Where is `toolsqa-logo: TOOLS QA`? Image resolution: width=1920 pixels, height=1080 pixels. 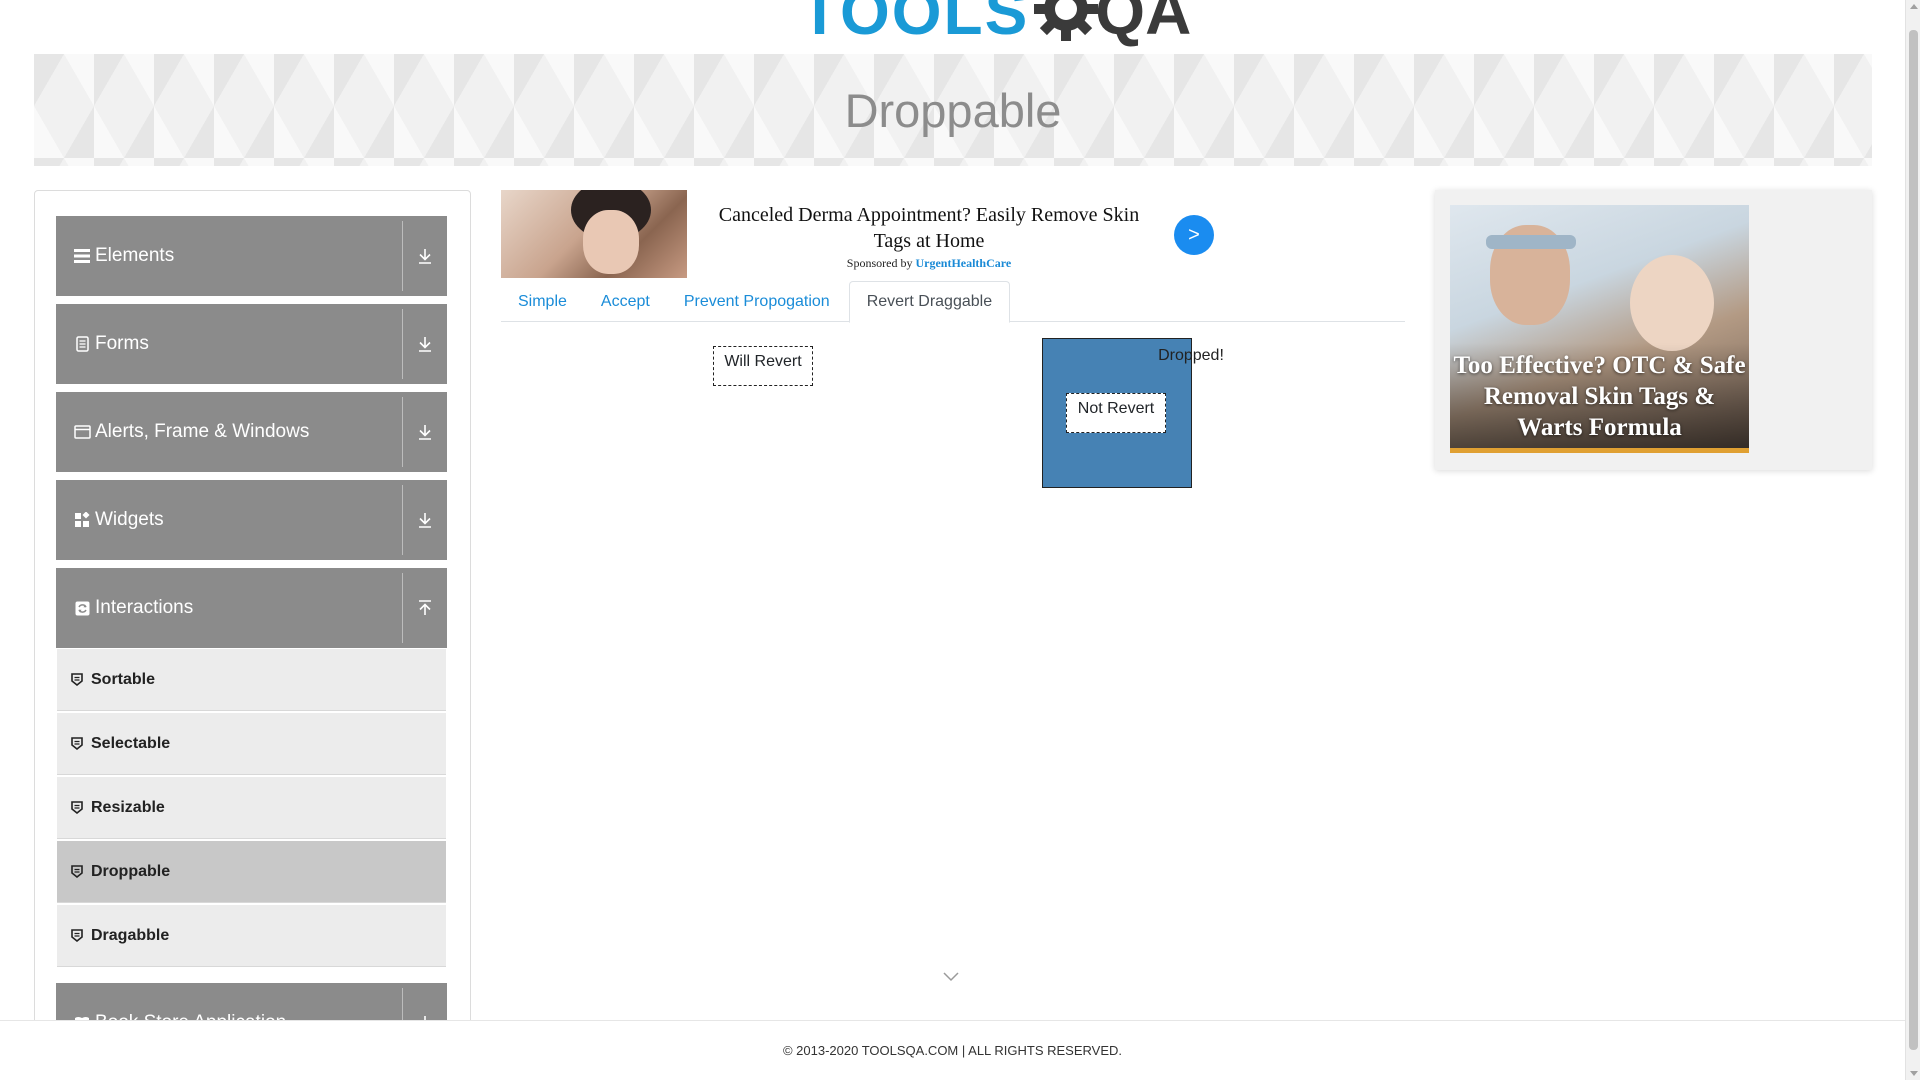 toolsqa-logo: TOOLS QA is located at coordinates (995, 22).